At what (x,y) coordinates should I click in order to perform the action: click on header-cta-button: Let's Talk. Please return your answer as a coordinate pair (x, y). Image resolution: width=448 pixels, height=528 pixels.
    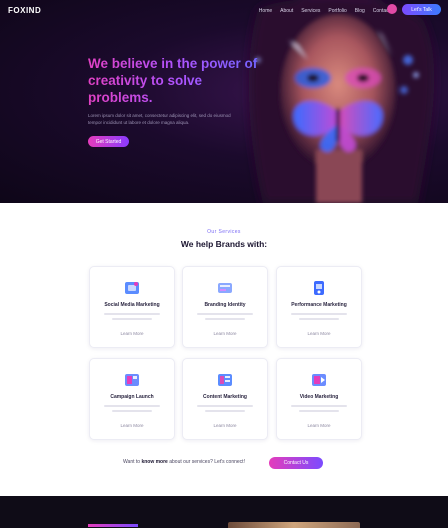
    Looking at the image, I should click on (421, 9).